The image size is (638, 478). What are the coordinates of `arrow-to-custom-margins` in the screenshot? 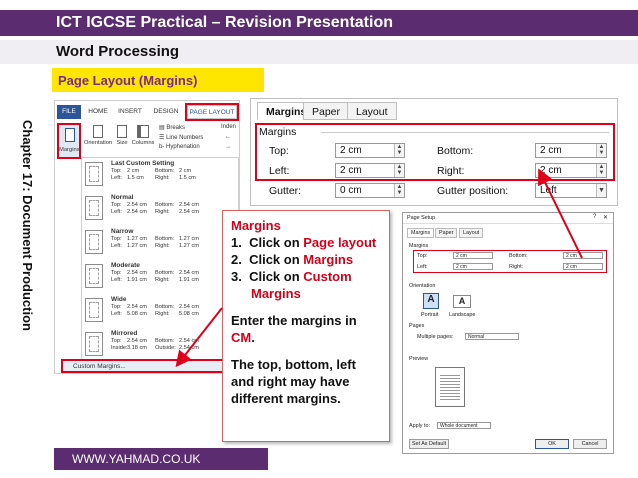 It's located at (199, 337).